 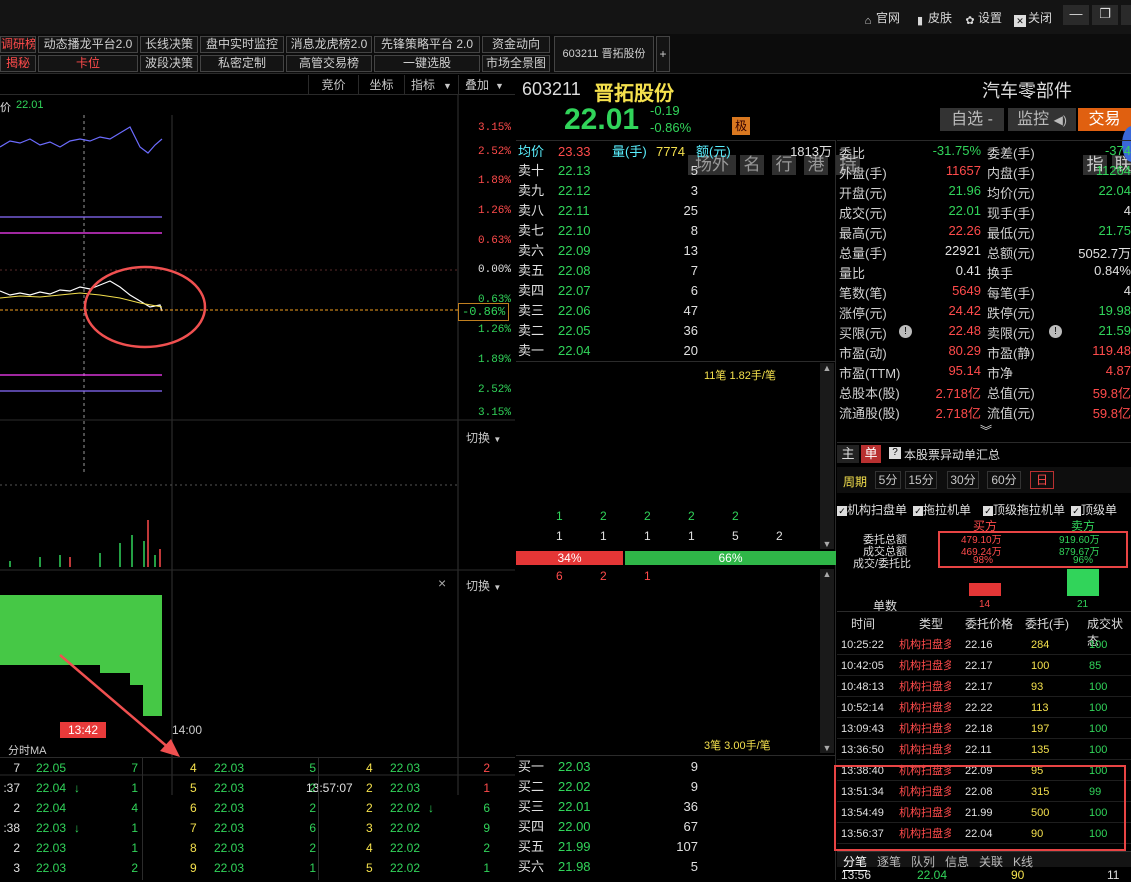 I want to click on tab-long-term: 长线决策, so click(x=169, y=44).